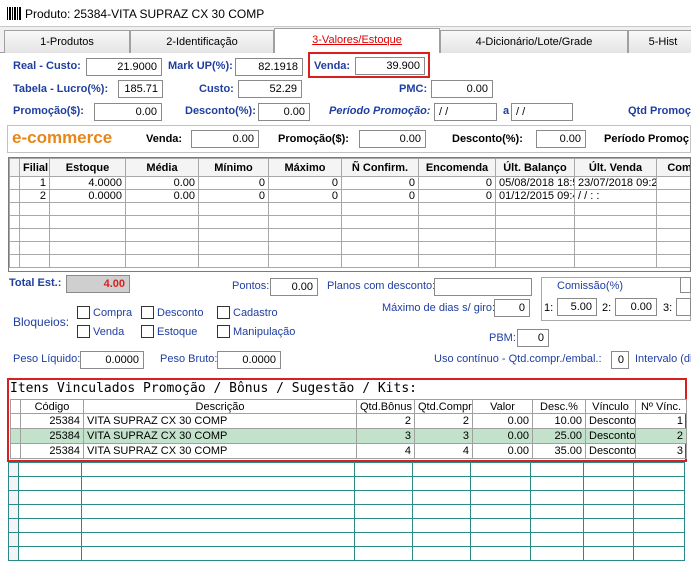 The height and width of the screenshot is (573, 691). What do you see at coordinates (559, 451) in the screenshot?
I see `cell: 35.00` at bounding box center [559, 451].